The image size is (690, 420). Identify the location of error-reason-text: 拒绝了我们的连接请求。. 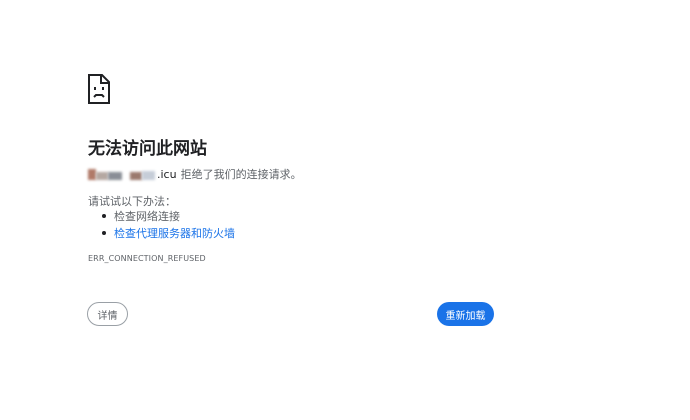
(241, 174).